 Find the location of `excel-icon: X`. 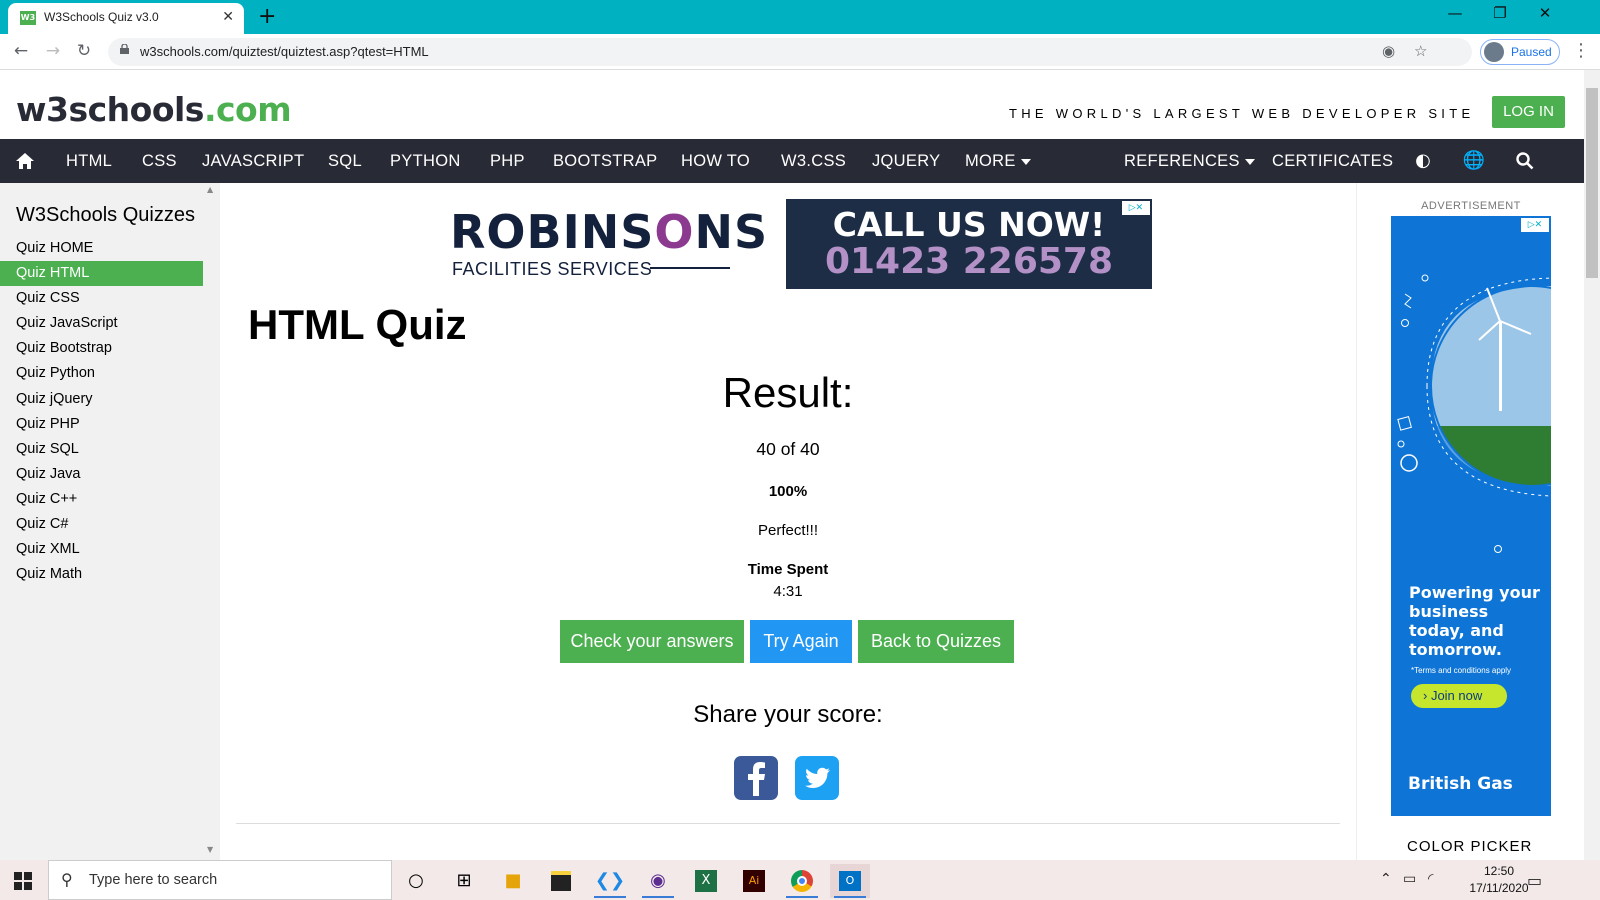

excel-icon: X is located at coordinates (706, 881).